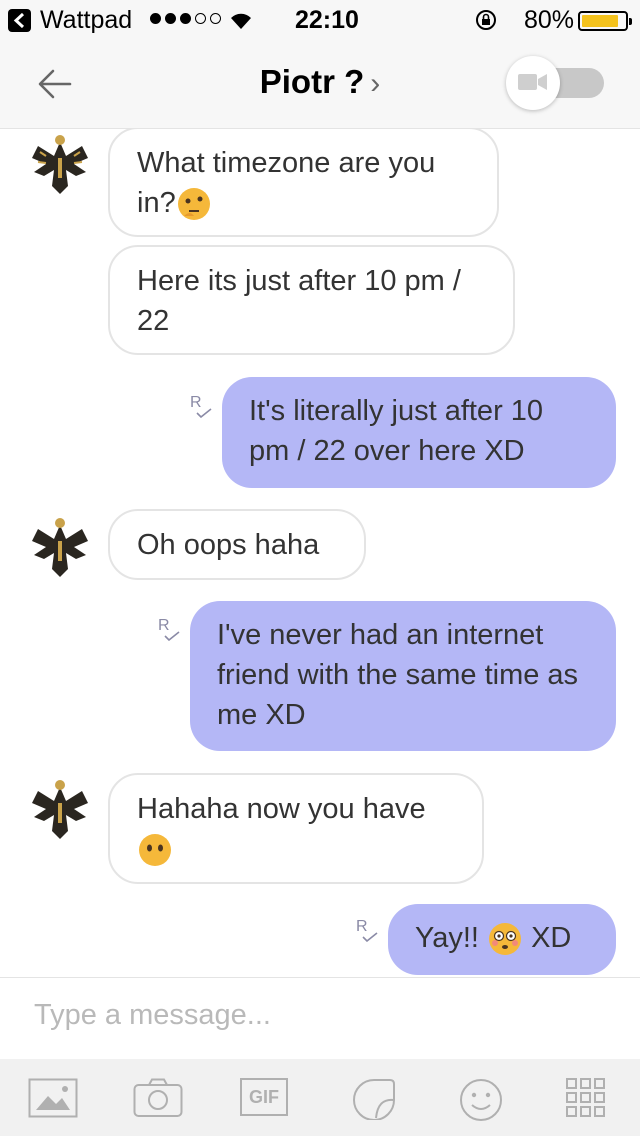 Image resolution: width=640 pixels, height=1136 pixels. I want to click on message-incoming: Here its just after 10 pm / 22, so click(311, 300).